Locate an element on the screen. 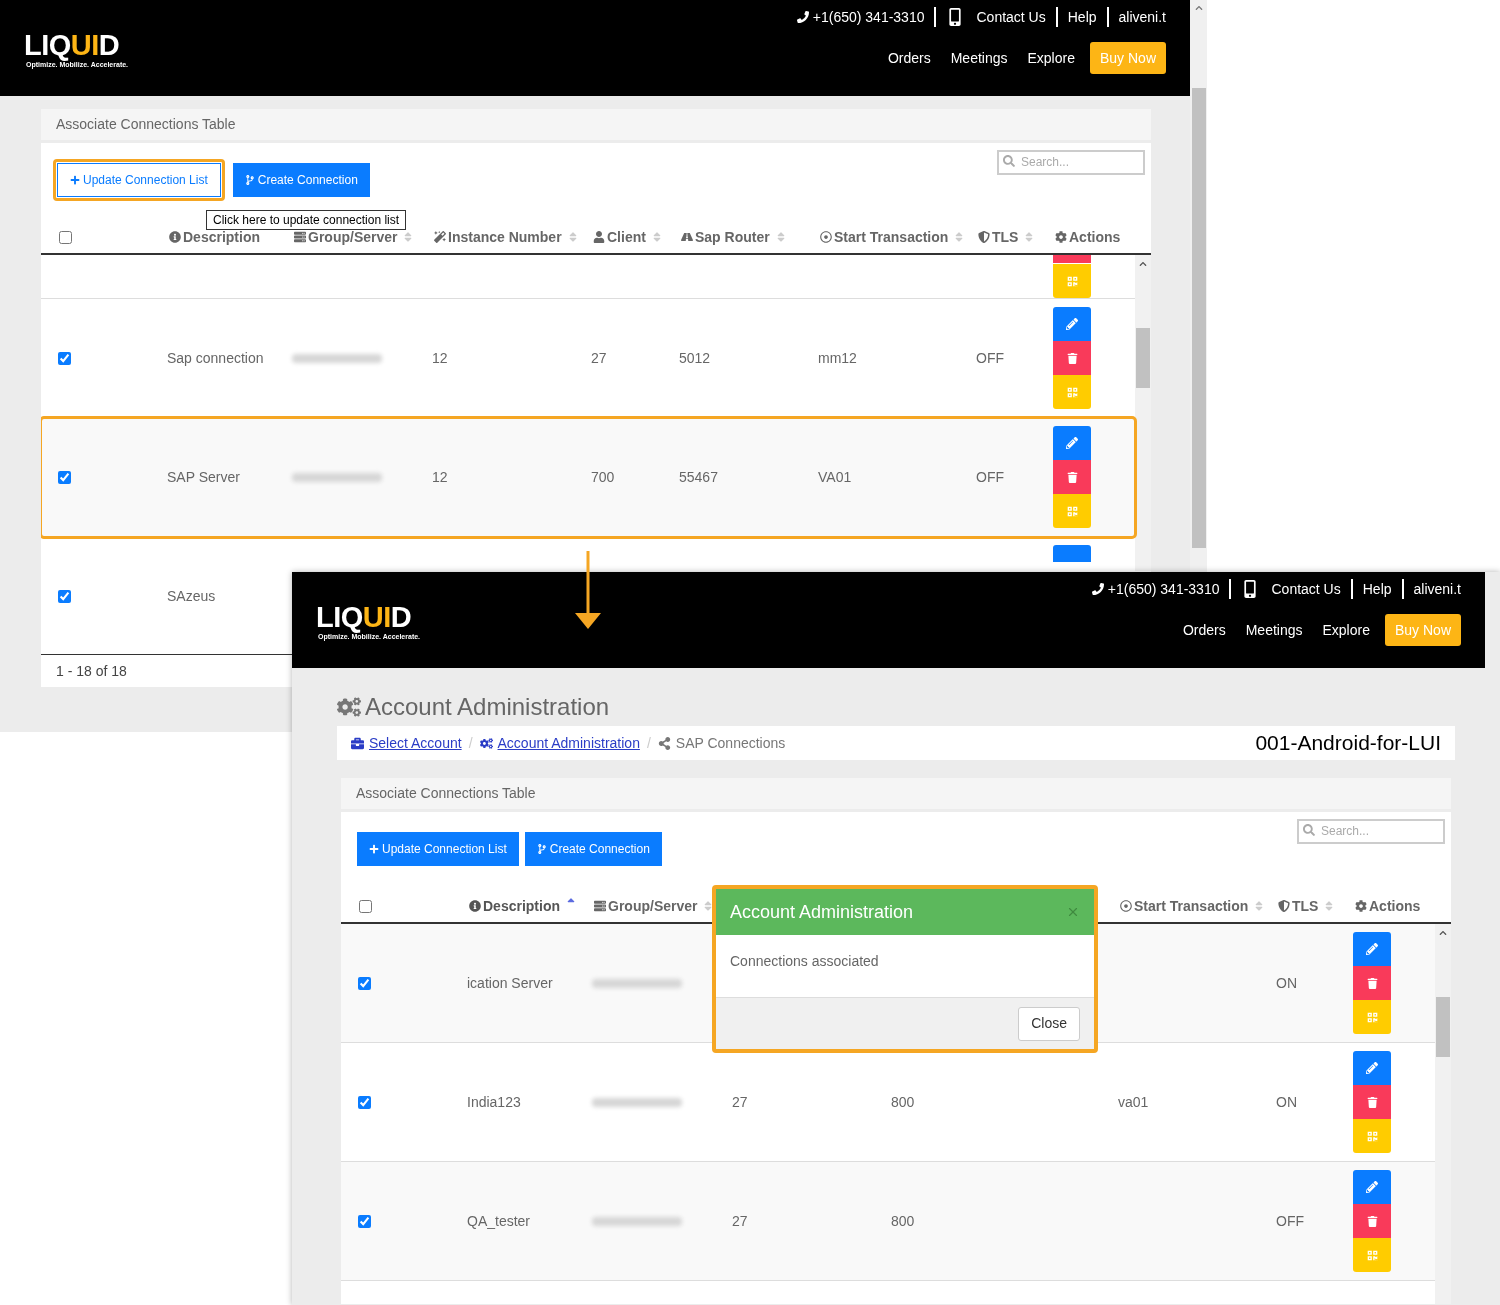 Image resolution: width=1500 pixels, height=1305 pixels. breadcrumb-link: Select Account is located at coordinates (415, 743).